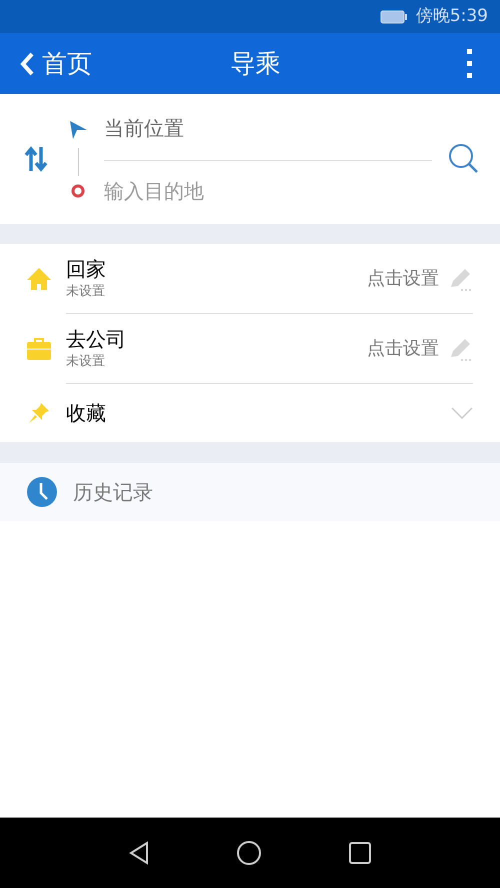 This screenshot has width=500, height=888. Describe the element at coordinates (36, 159) in the screenshot. I see `swap-icon` at that location.